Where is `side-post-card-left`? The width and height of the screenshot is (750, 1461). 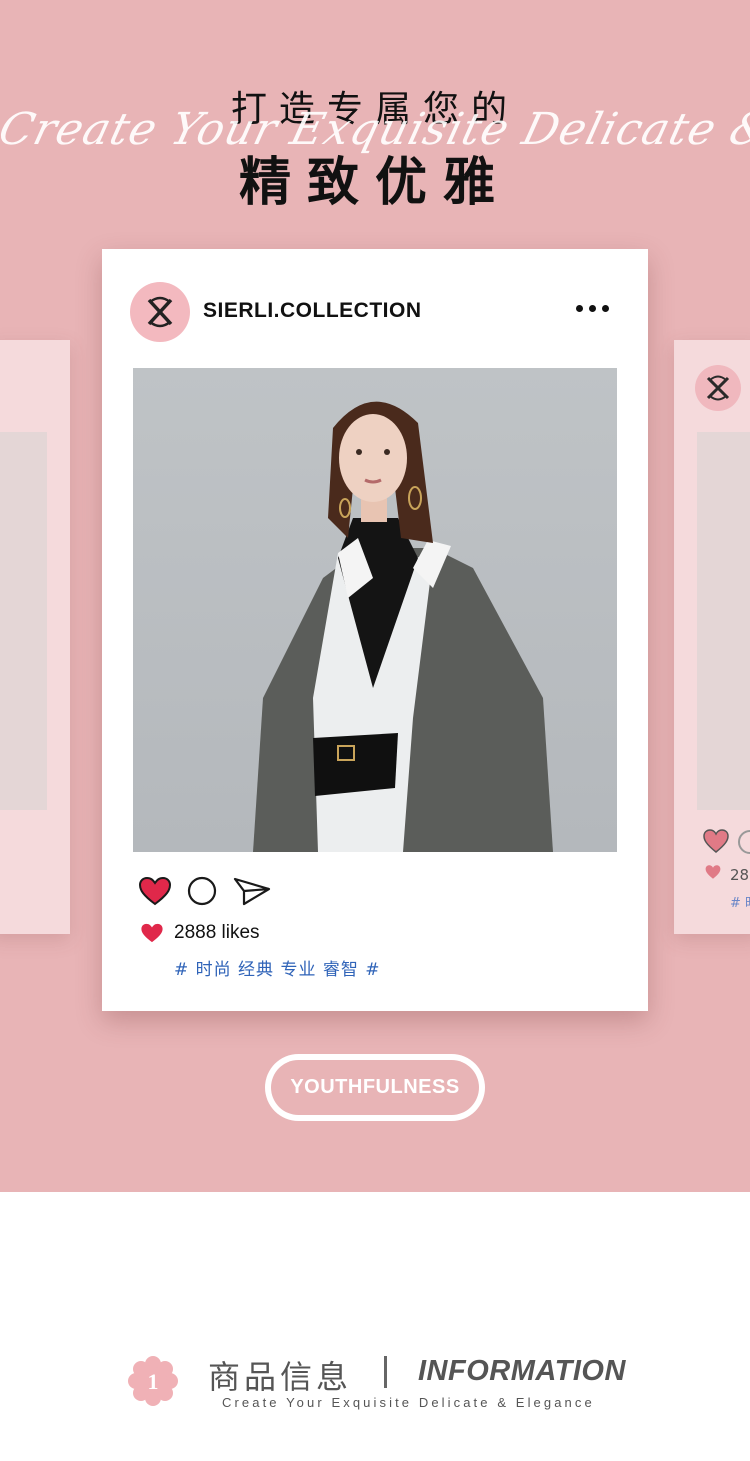 side-post-card-left is located at coordinates (35, 637).